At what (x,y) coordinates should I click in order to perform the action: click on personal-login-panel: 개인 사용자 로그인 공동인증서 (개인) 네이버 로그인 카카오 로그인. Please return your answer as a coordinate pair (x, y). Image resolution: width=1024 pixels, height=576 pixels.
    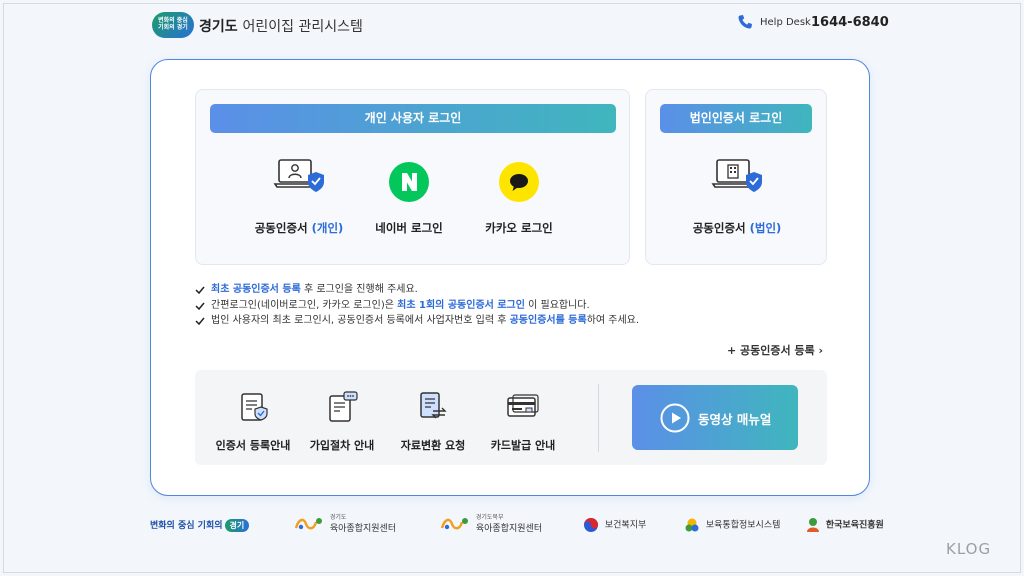
    Looking at the image, I should click on (412, 177).